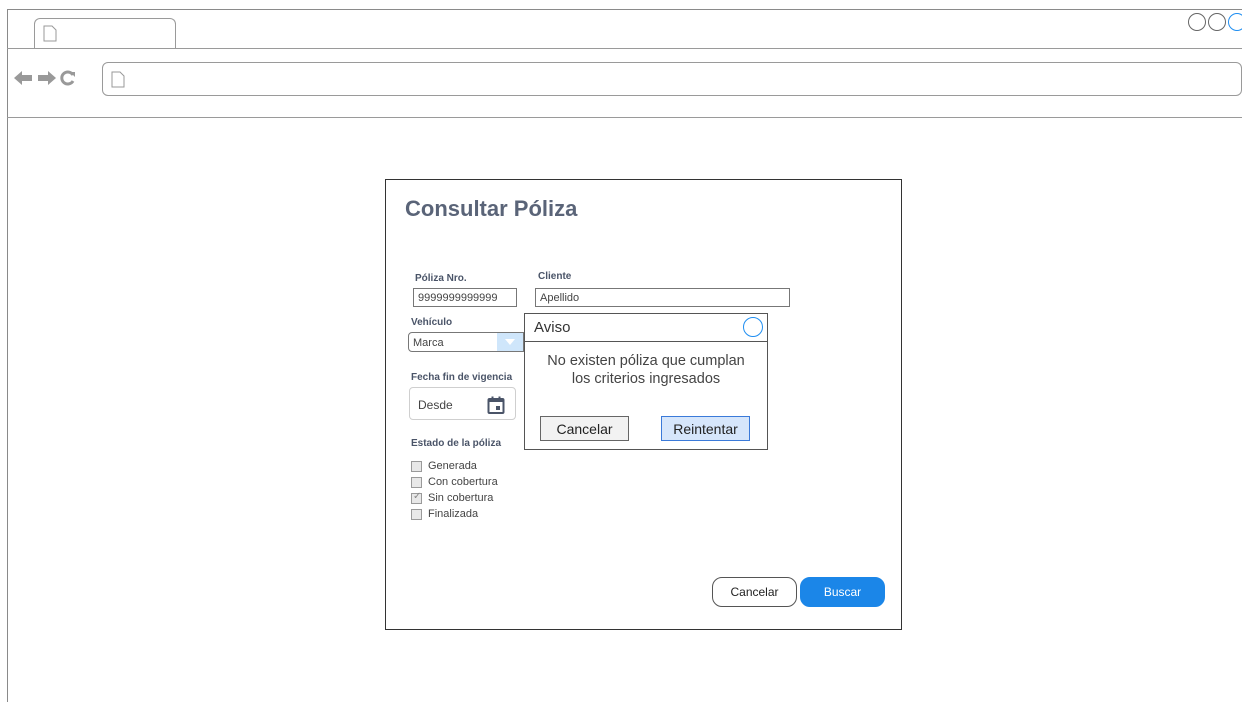 The width and height of the screenshot is (1242, 702). What do you see at coordinates (491, 208) in the screenshot?
I see `page-title: Consultar Póliza` at bounding box center [491, 208].